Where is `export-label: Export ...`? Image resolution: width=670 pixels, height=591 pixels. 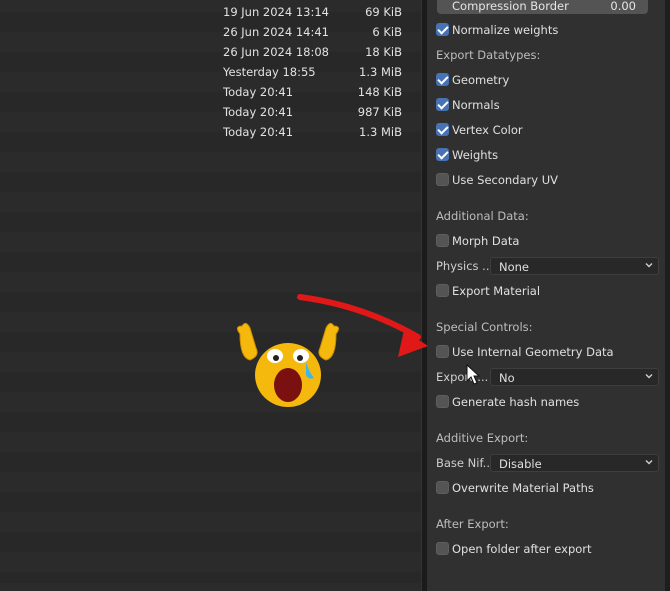
export-label: Export ... is located at coordinates (462, 377).